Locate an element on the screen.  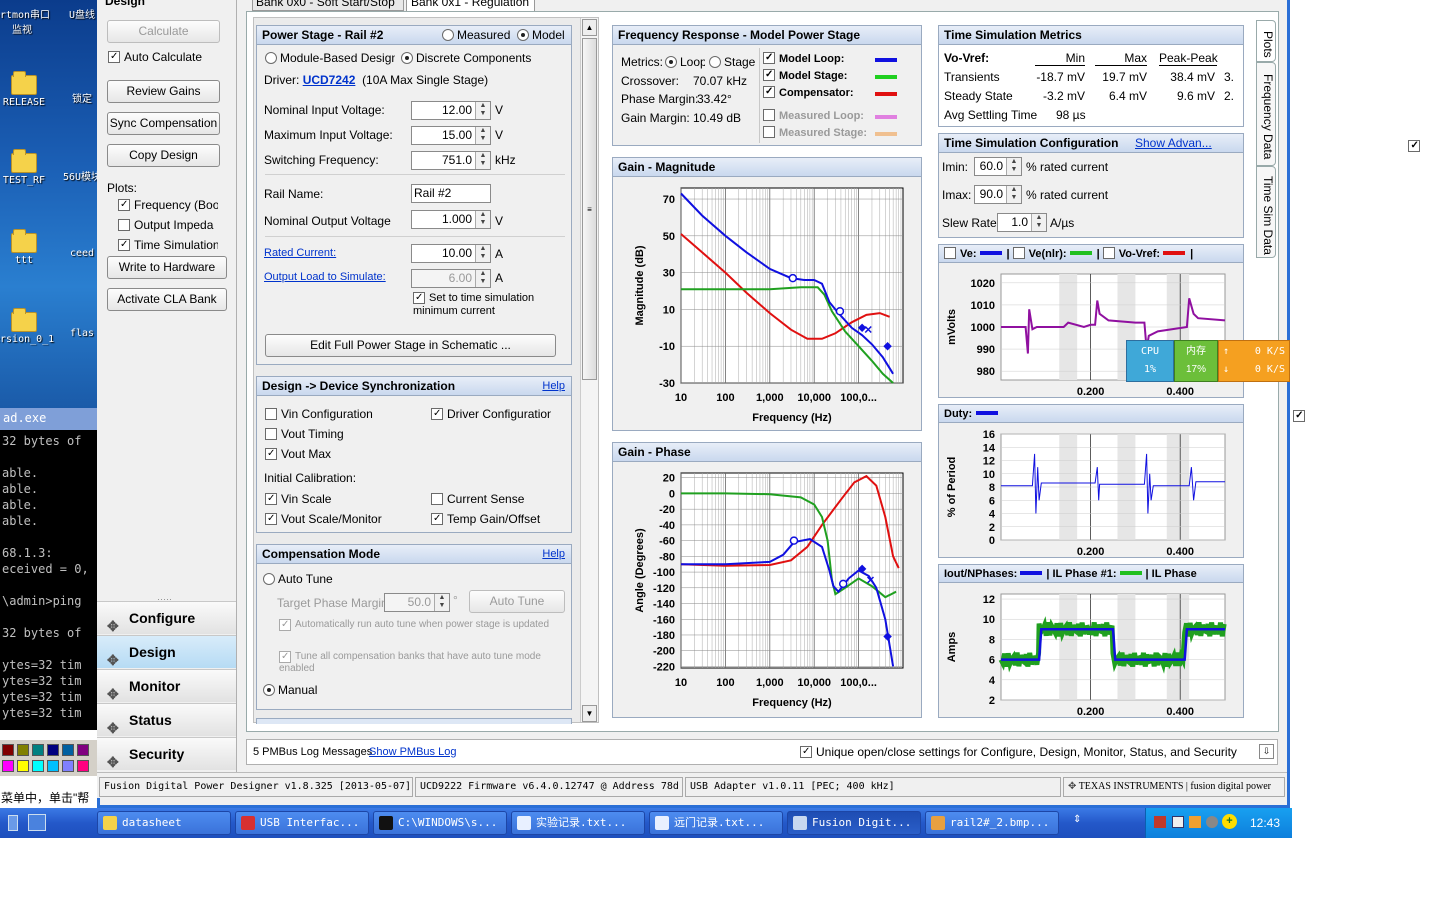
rated-current-input: 10.00 ▲ ▼ is located at coordinates (451, 253).